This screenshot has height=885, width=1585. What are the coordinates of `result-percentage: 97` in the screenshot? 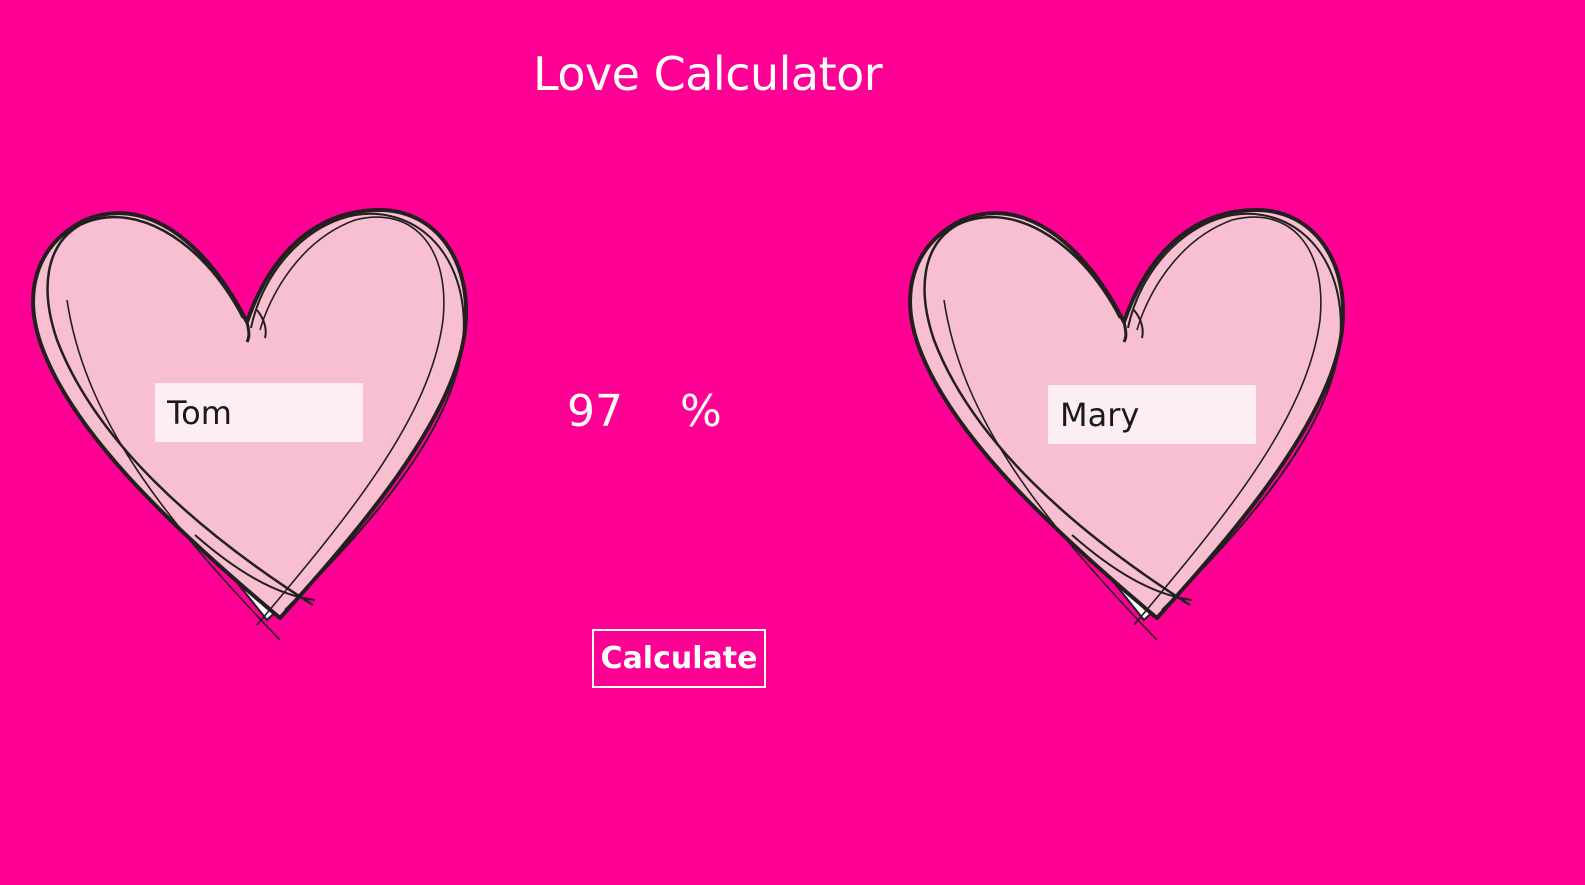 It's located at (595, 411).